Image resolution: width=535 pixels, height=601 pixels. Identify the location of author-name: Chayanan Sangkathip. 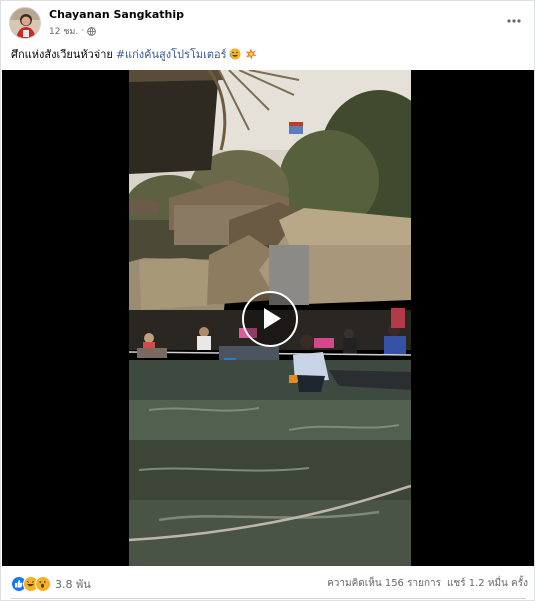
(116, 14).